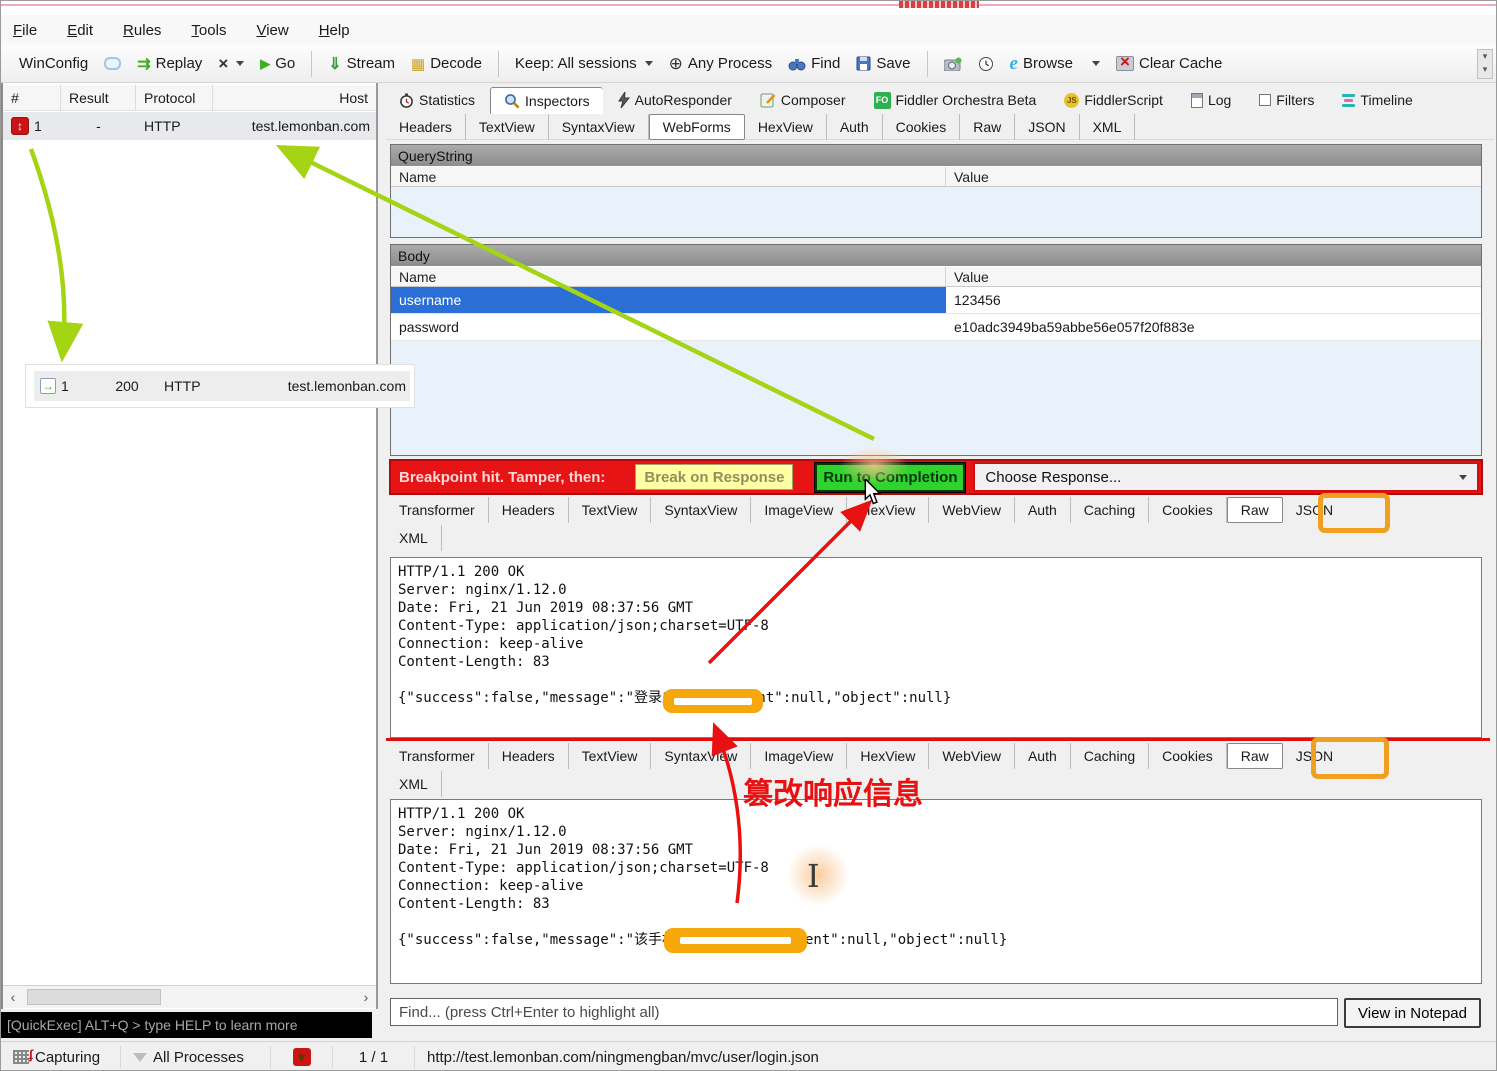 This screenshot has width=1497, height=1071. What do you see at coordinates (334, 30) in the screenshot?
I see `menu-help: Help` at bounding box center [334, 30].